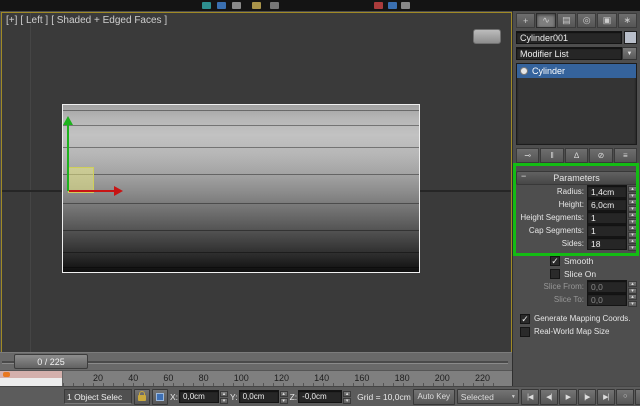 The image size is (640, 406). I want to click on viewport-shading-menu: [ Shaded + Edged Faces ], so click(109, 20).